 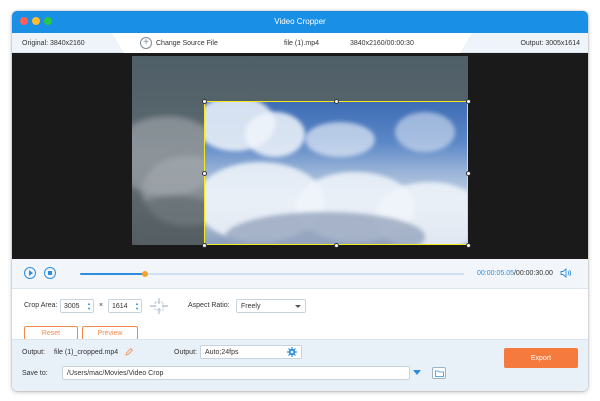 What do you see at coordinates (272, 274) in the screenshot?
I see `timeline-slider` at bounding box center [272, 274].